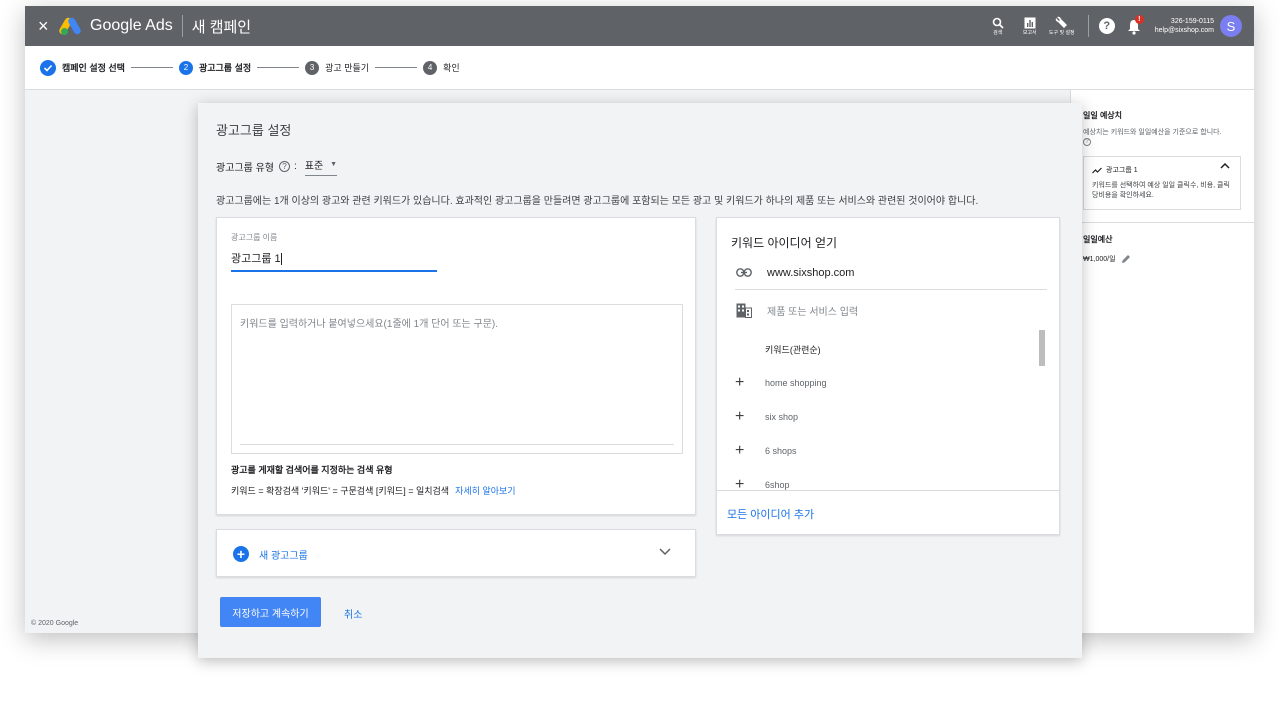 The width and height of the screenshot is (1280, 702). I want to click on reports-tool-label: 보고서, so click(1029, 32).